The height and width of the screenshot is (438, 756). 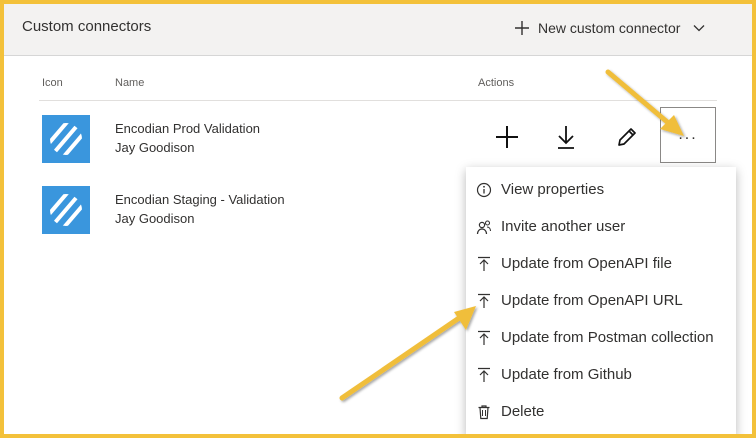 I want to click on table-row: Encodian Prod Validation Jay Goodison, so click(x=378, y=141).